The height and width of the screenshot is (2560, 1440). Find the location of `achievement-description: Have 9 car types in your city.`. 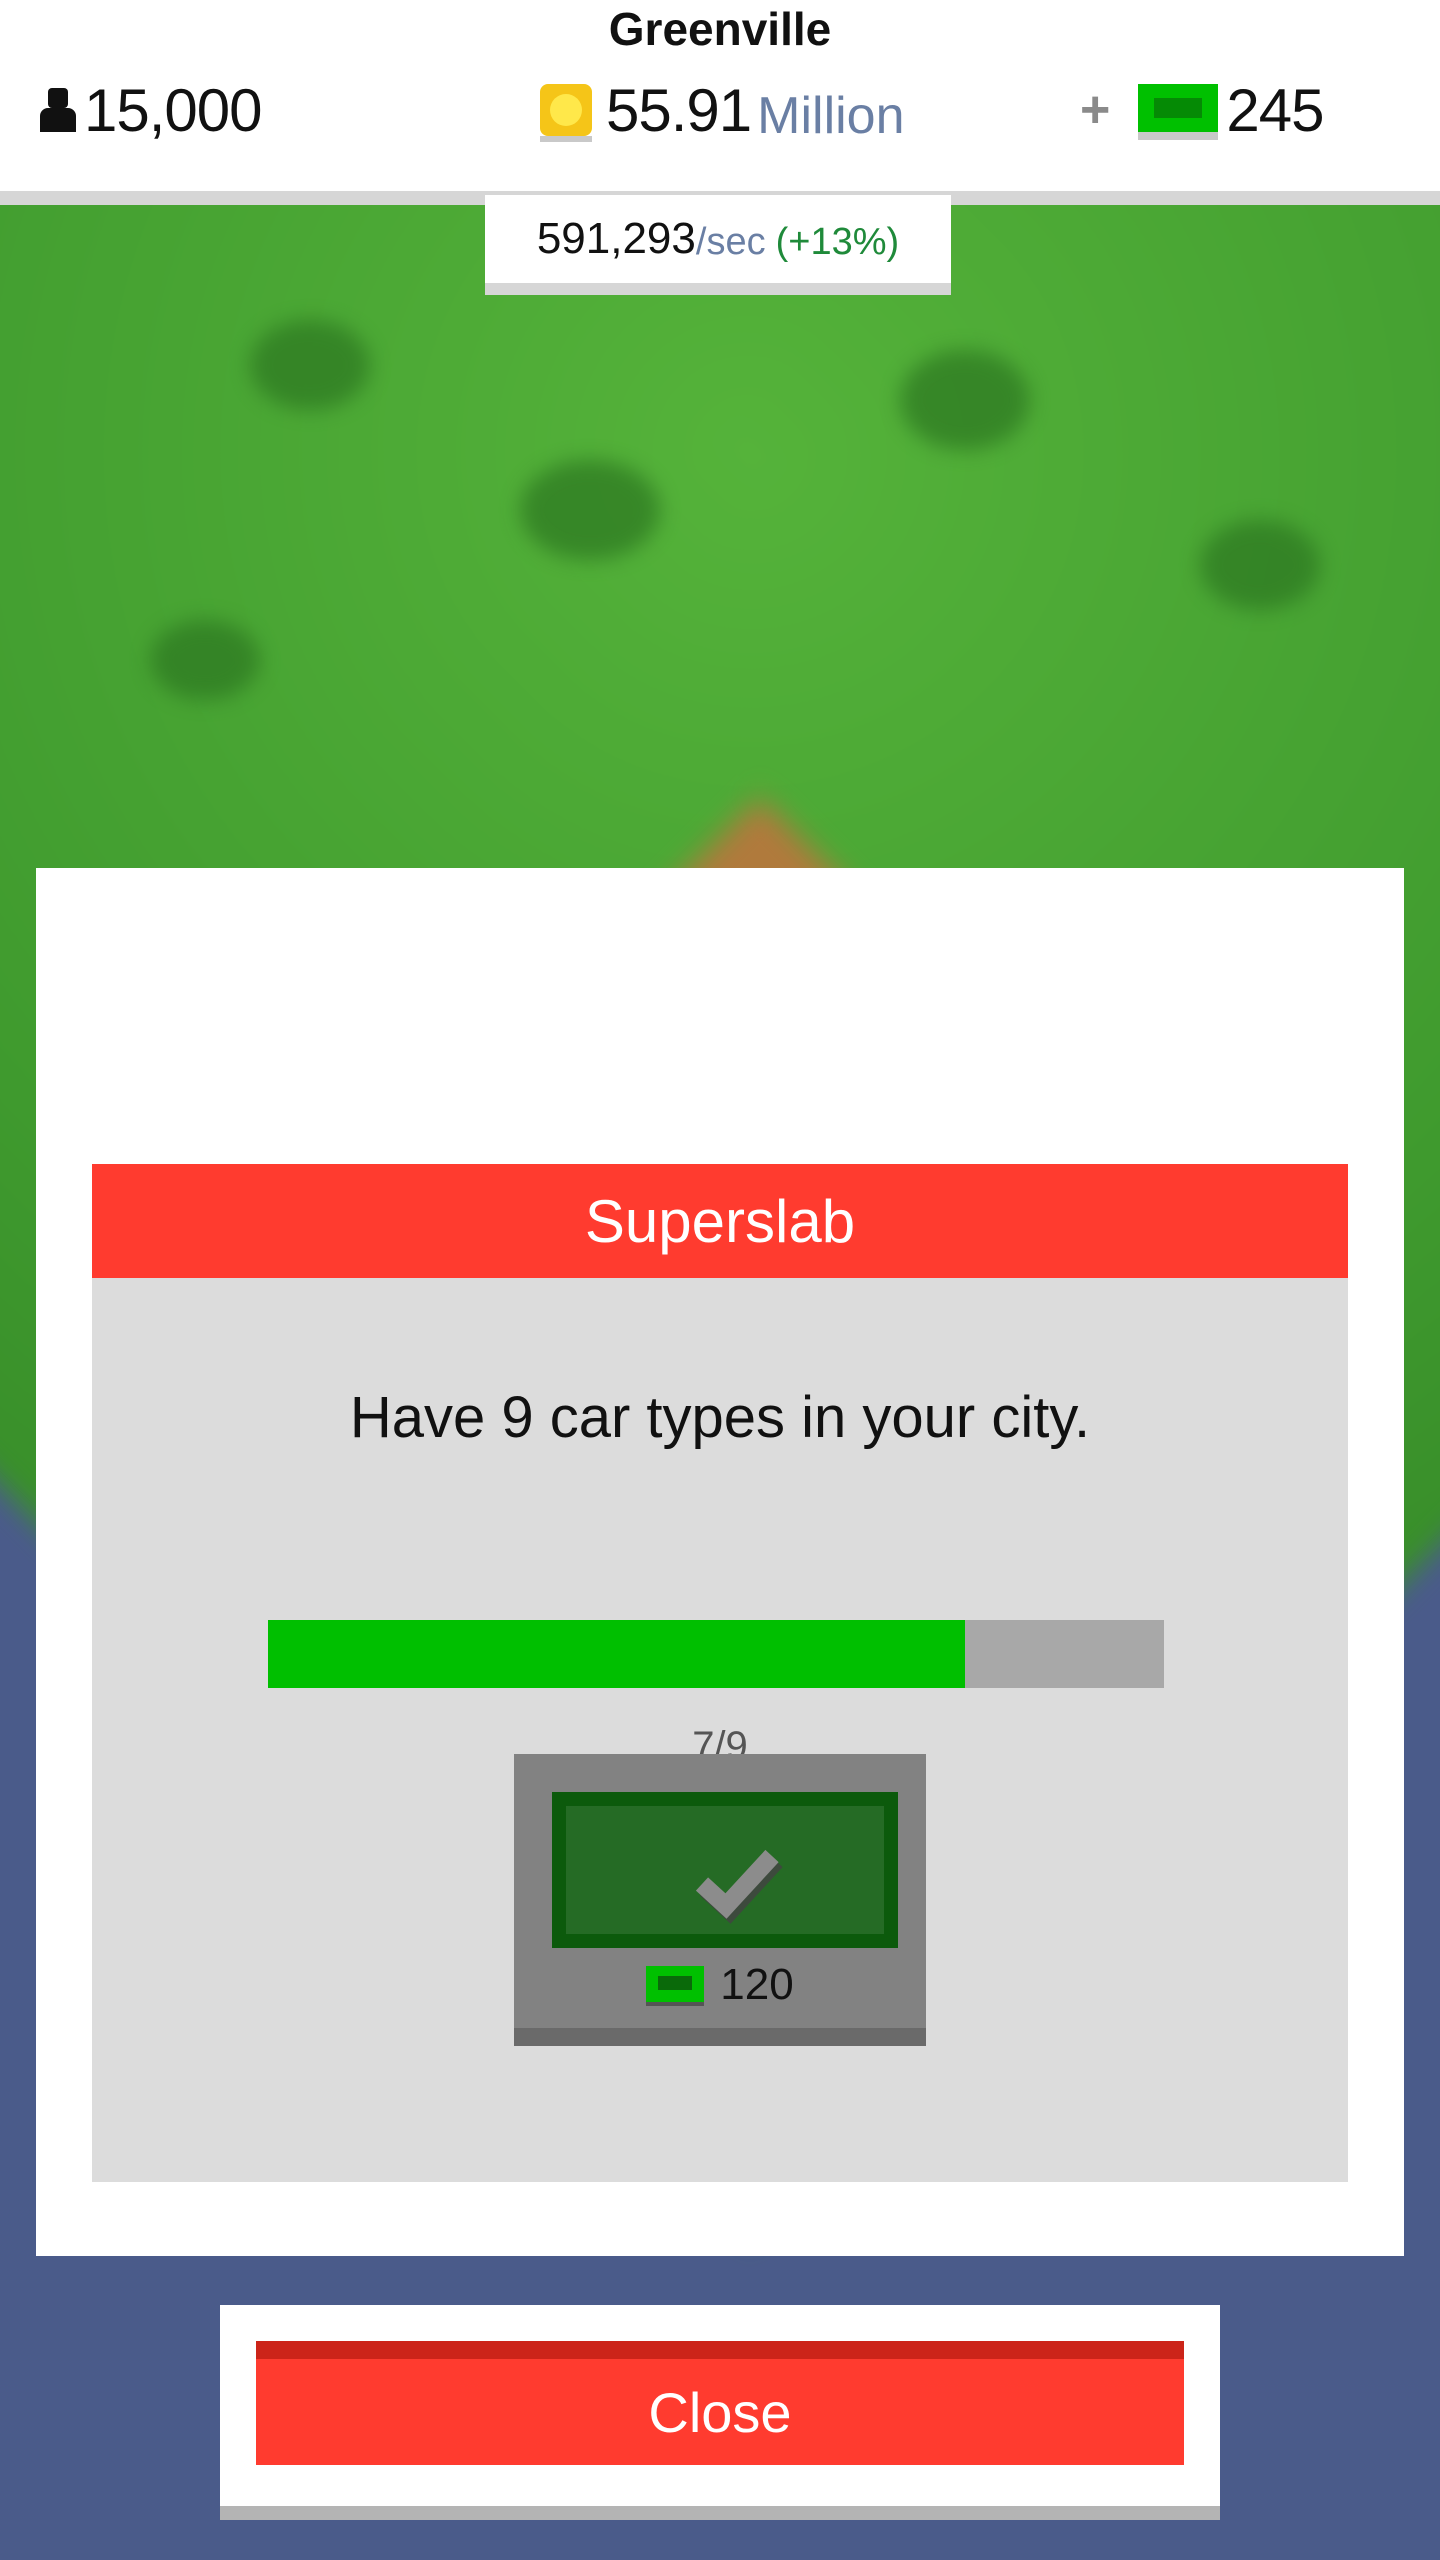

achievement-description: Have 9 car types in your city. is located at coordinates (720, 1417).